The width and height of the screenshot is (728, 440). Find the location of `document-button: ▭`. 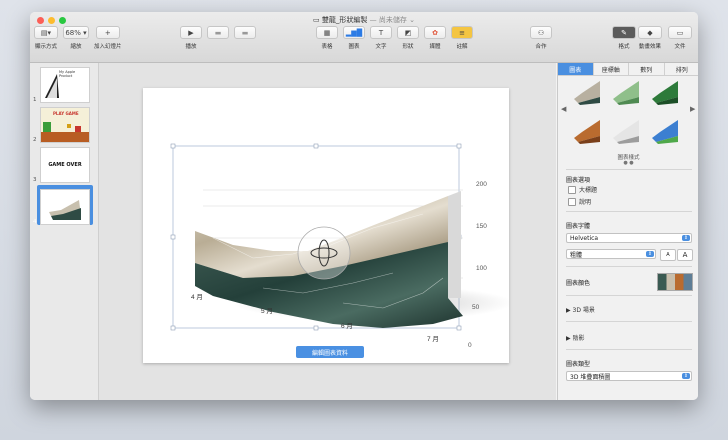

document-button: ▭ is located at coordinates (680, 32).